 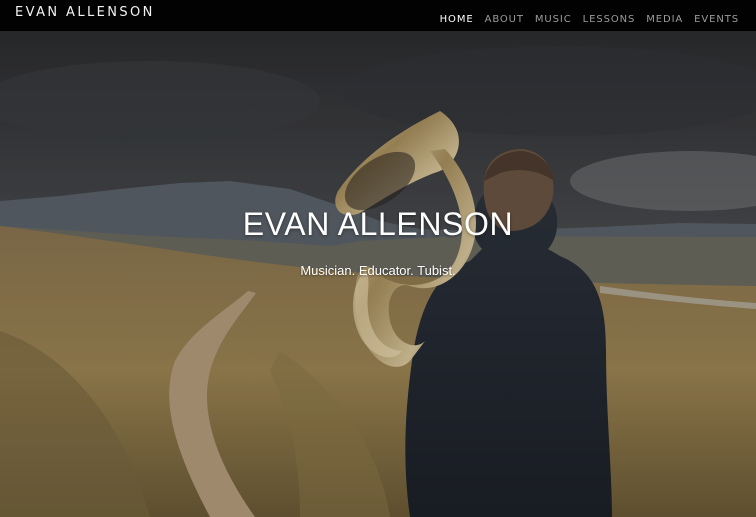 I want to click on nav-link-about: ABOUT, so click(x=504, y=19).